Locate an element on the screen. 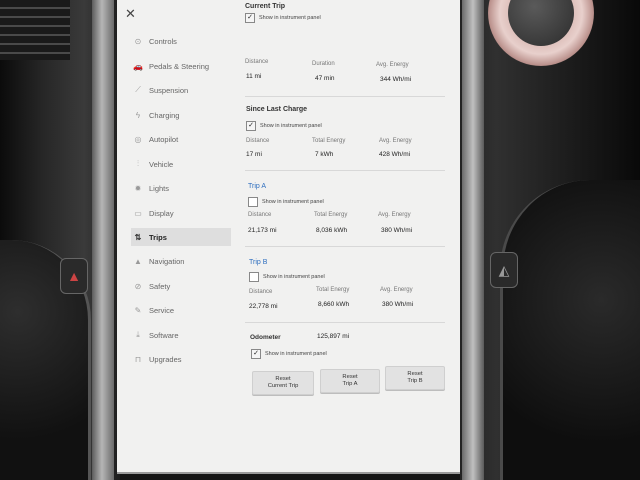  sidebar-item-label: Autopilot is located at coordinates (164, 139).